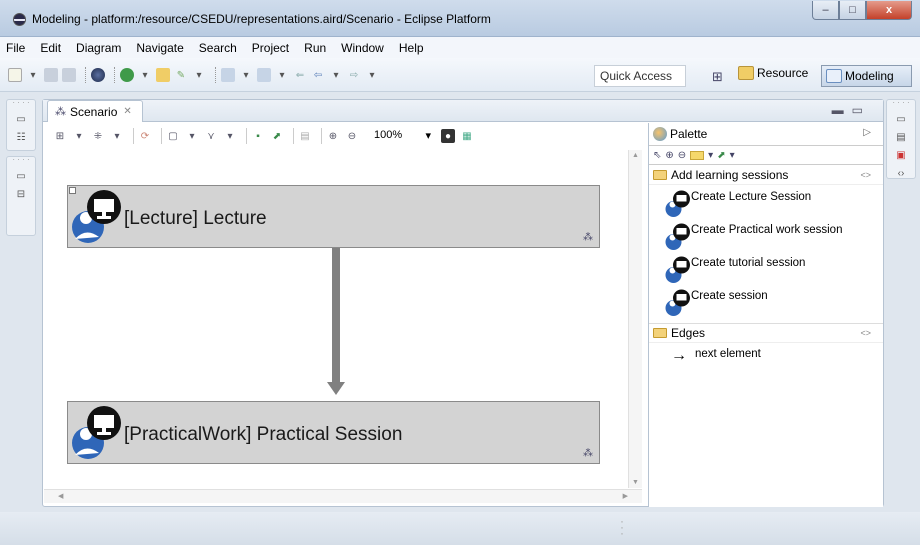  What do you see at coordinates (767, 229) in the screenshot?
I see `palette-entry-label: Create Practical work session` at bounding box center [767, 229].